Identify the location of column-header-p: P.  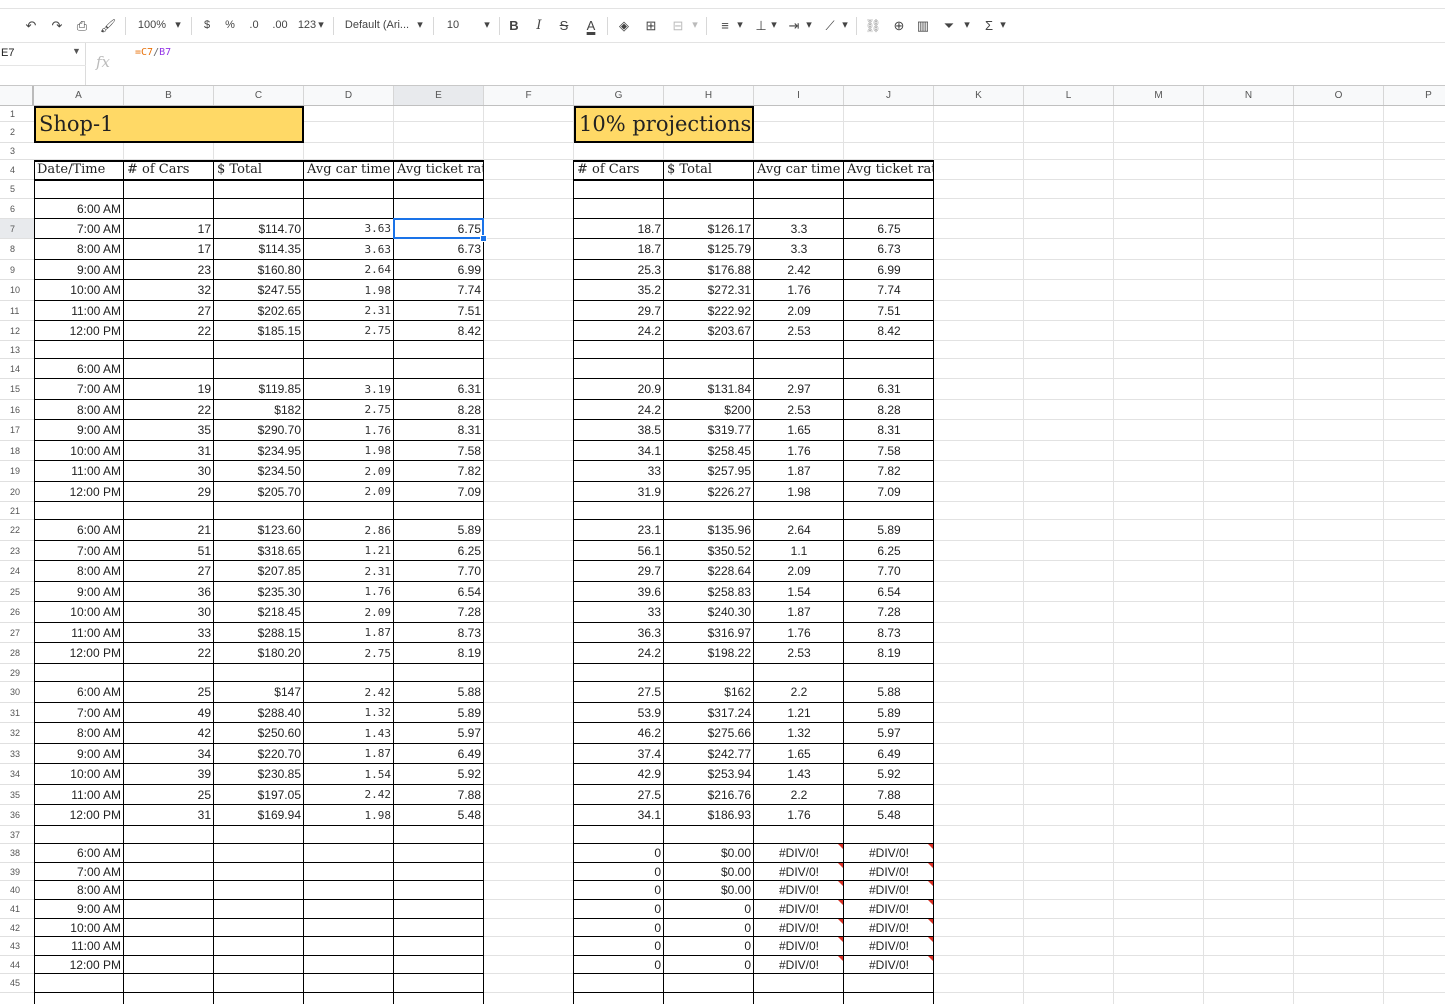
(1414, 95).